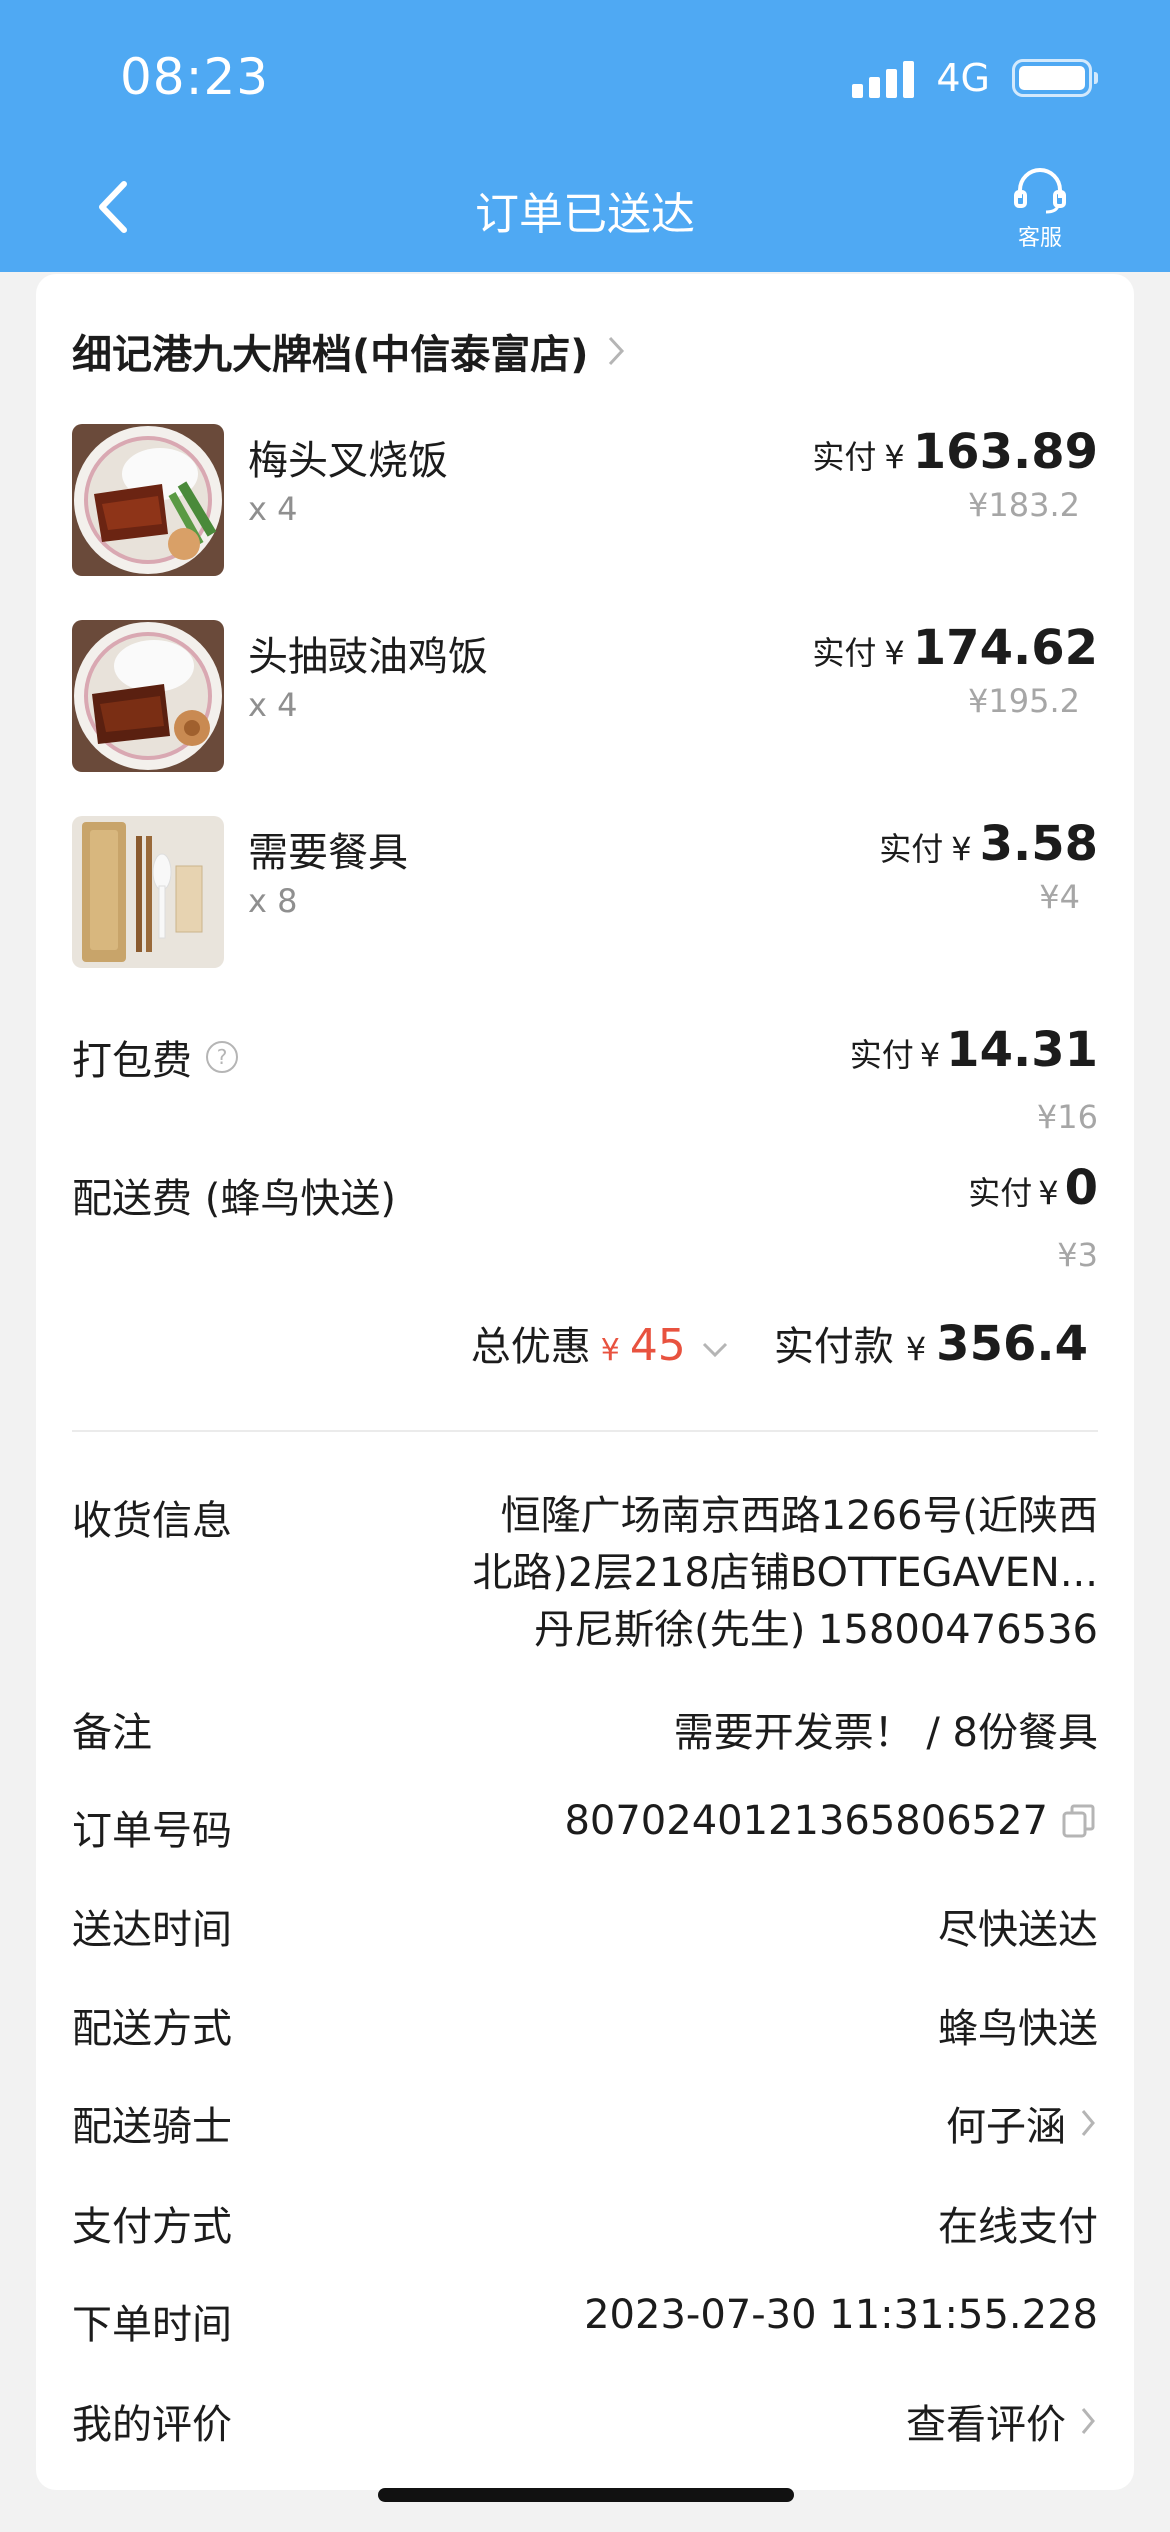 Image resolution: width=1170 pixels, height=2532 pixels. I want to click on fee-name: 配送费 (蜂鸟快送), so click(234, 1199).